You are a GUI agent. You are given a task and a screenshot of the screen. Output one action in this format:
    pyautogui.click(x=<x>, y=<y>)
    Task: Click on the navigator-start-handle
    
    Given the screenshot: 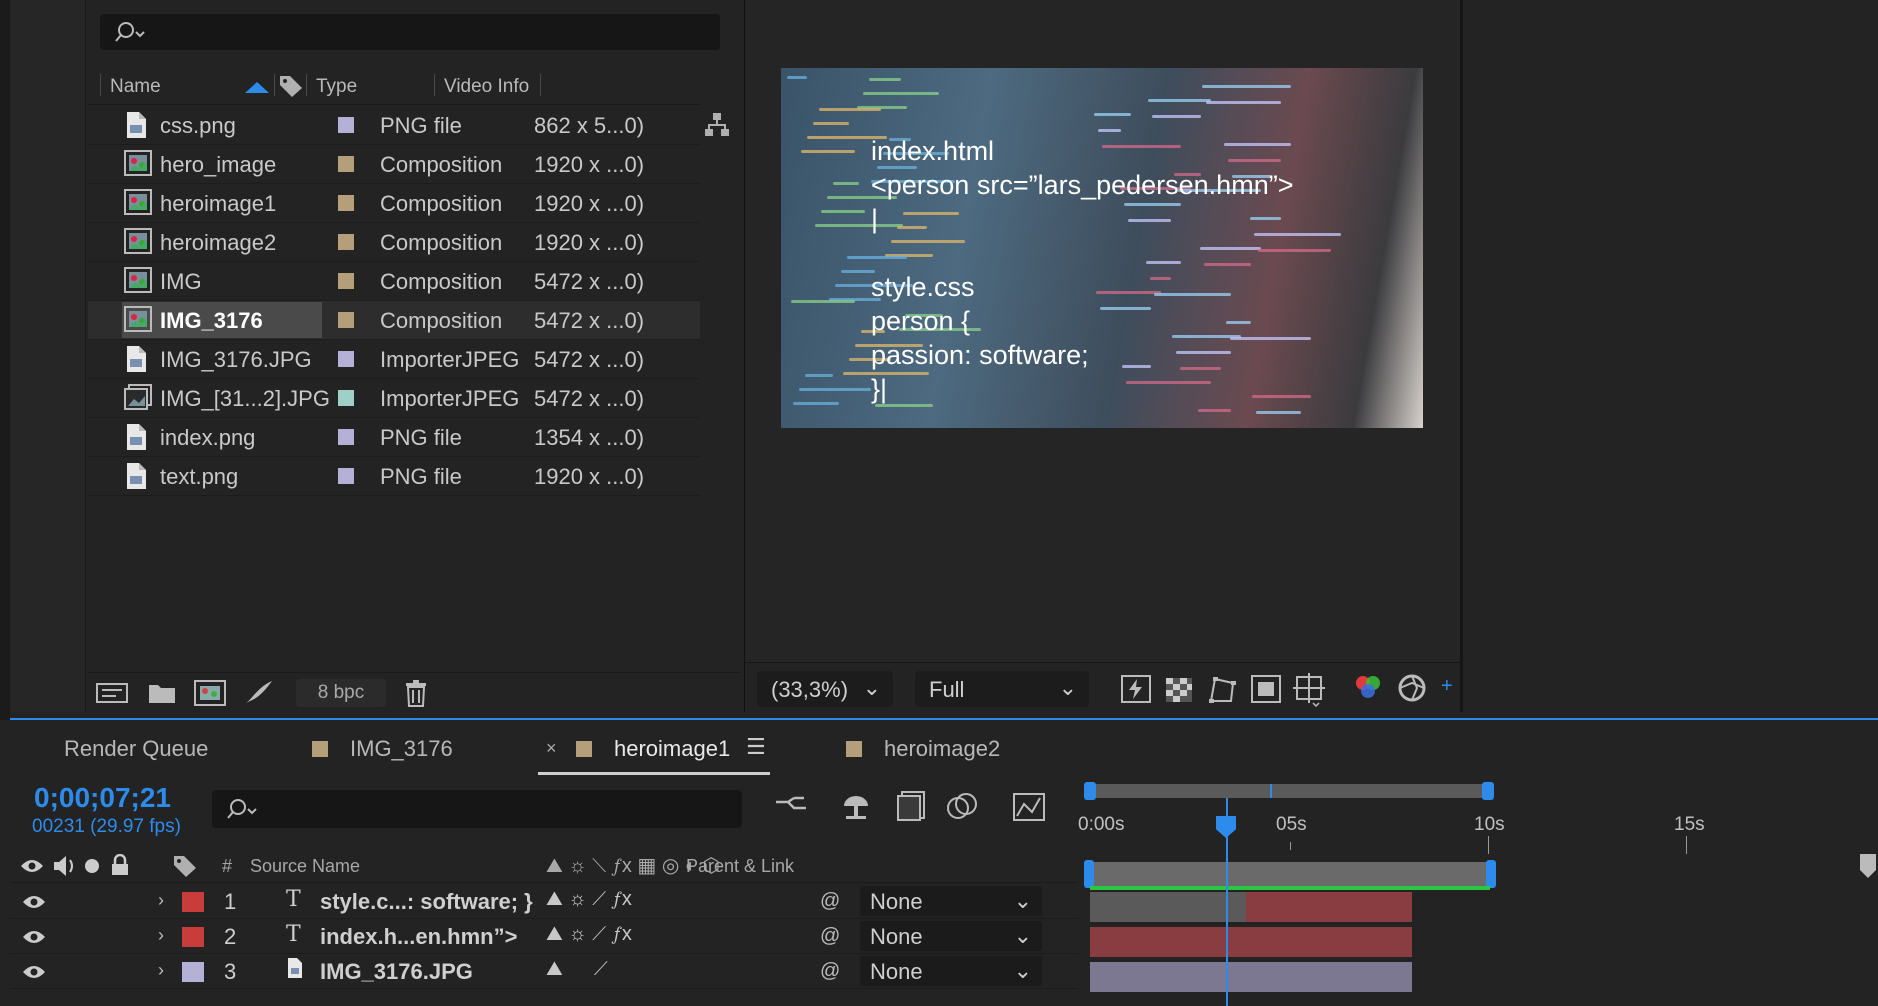 What is the action you would take?
    pyautogui.click(x=1090, y=791)
    